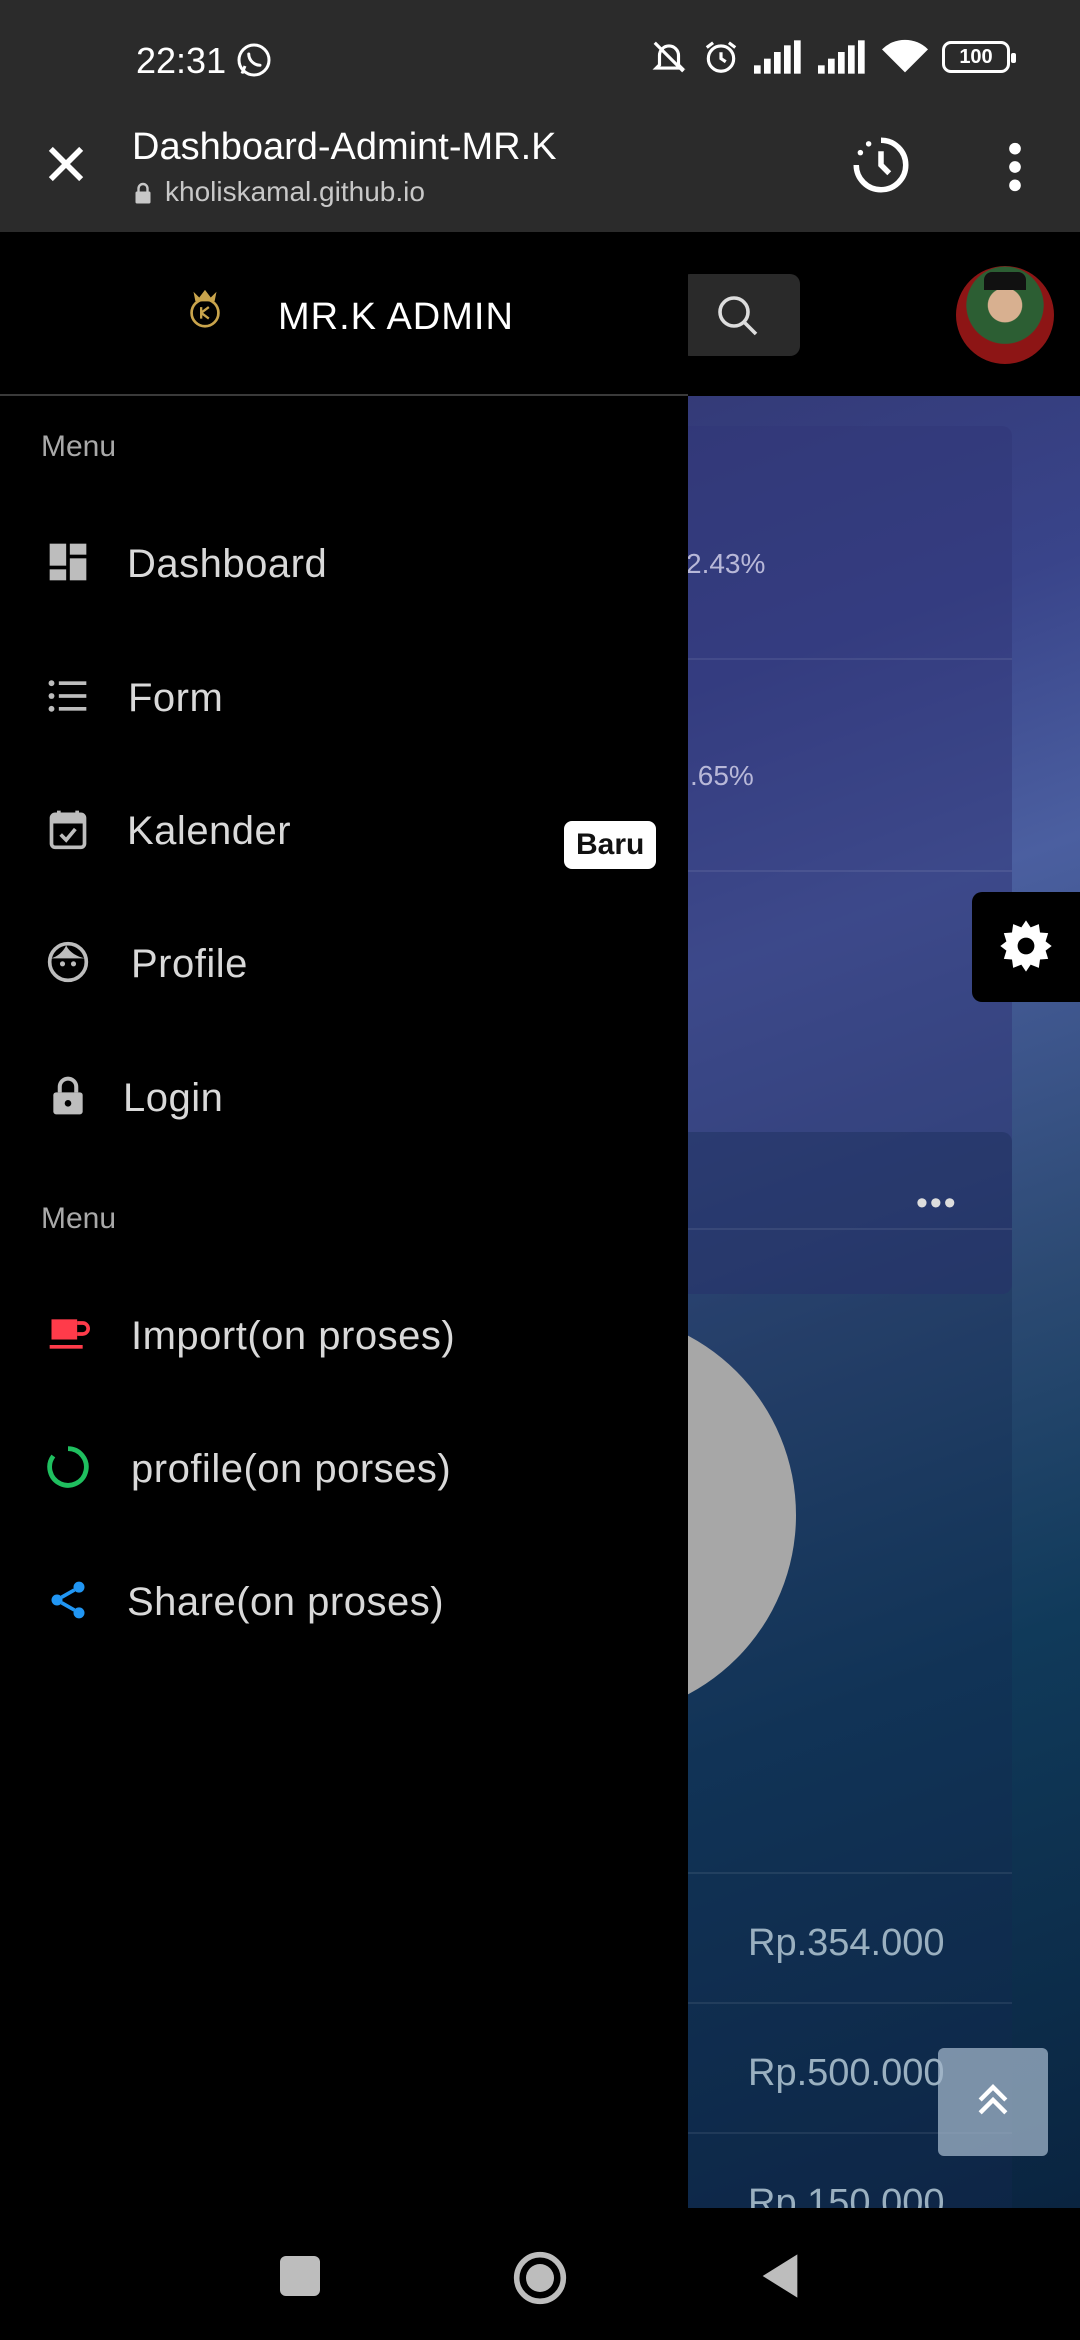 The width and height of the screenshot is (1080, 2340). What do you see at coordinates (173, 1098) in the screenshot?
I see `sidebar-item-label: Login` at bounding box center [173, 1098].